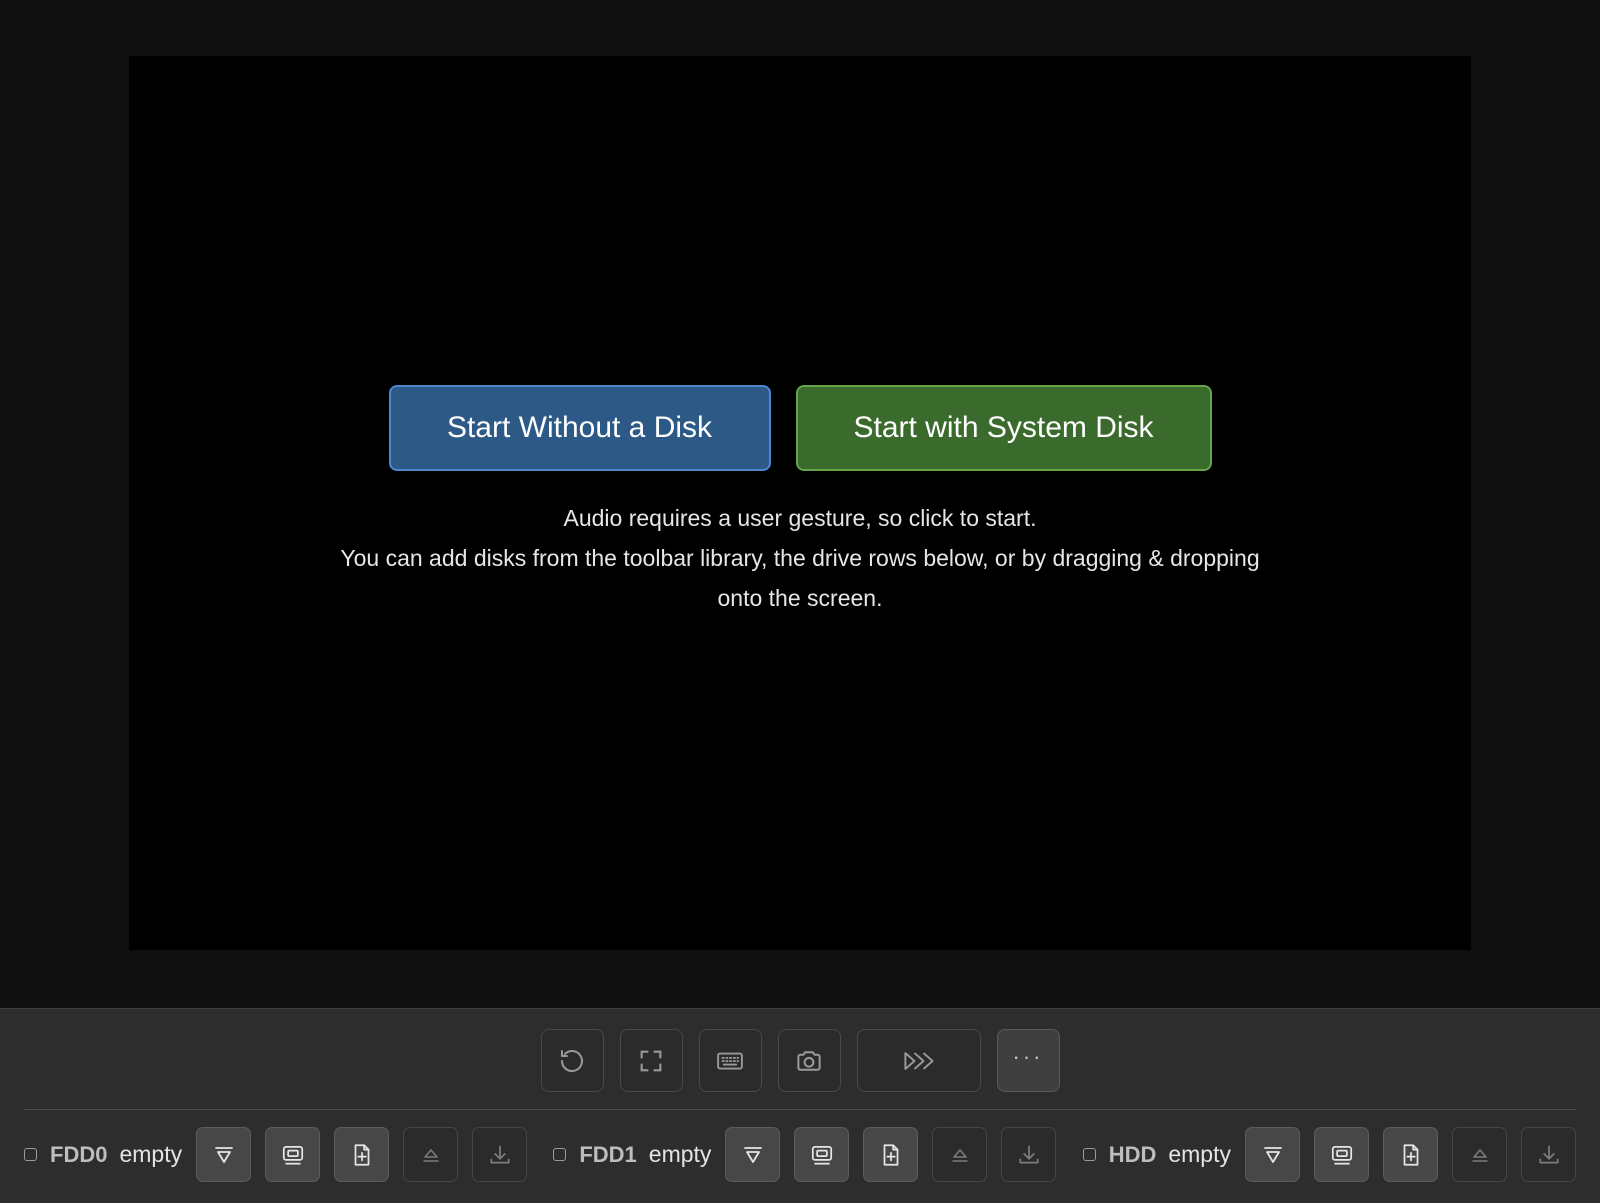  I want to click on toolbar-divider, so click(800, 1109).